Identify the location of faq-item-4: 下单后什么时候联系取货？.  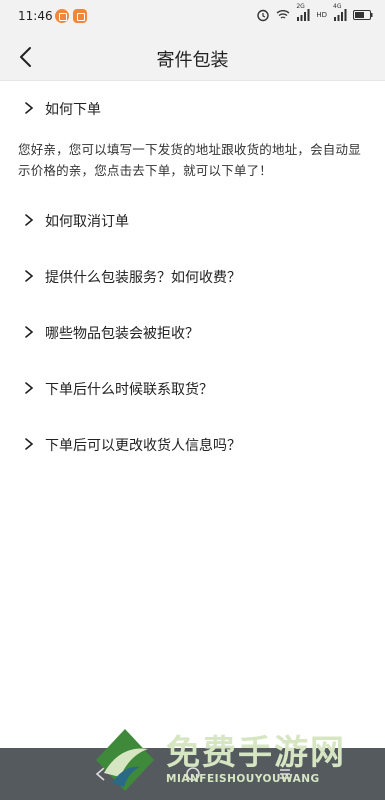
(192, 389).